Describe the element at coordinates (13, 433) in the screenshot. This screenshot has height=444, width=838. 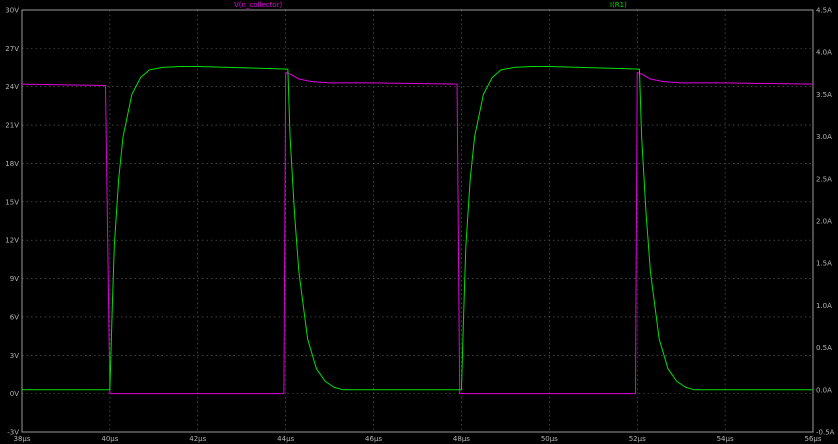
I see `left-tick-label: -3V` at that location.